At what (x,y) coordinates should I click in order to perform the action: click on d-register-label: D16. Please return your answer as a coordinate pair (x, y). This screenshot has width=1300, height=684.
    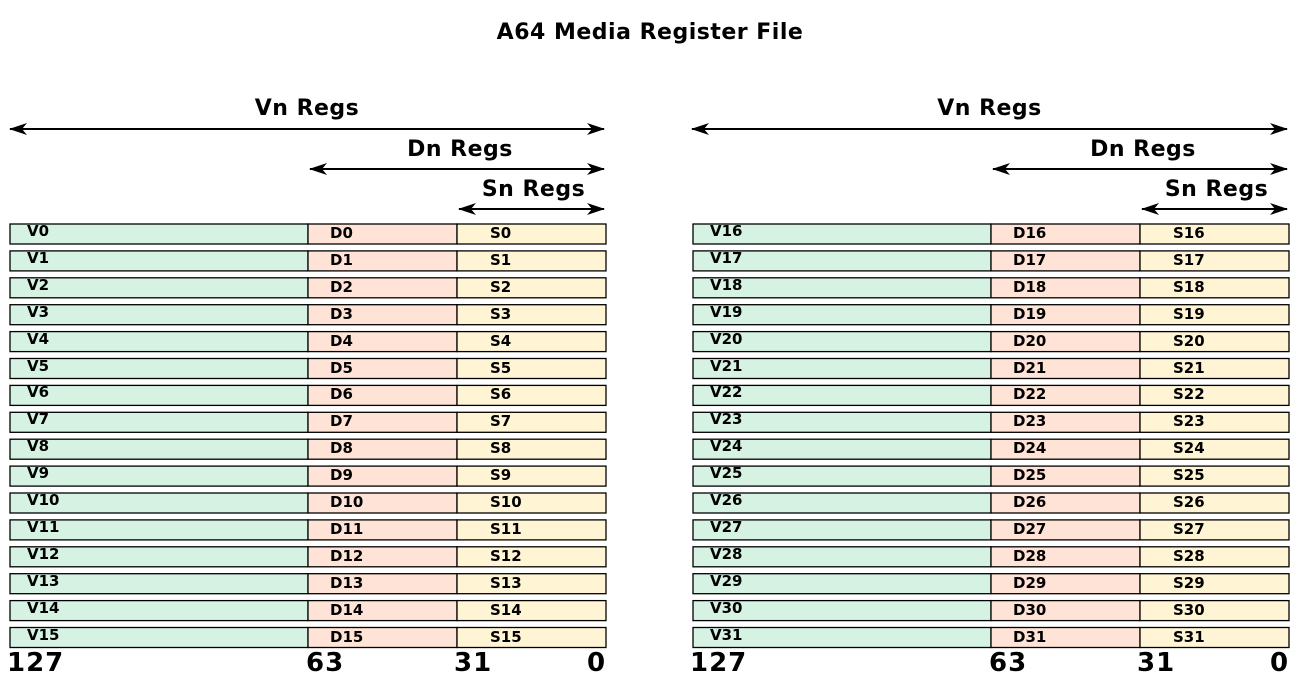
    Looking at the image, I should click on (1030, 233).